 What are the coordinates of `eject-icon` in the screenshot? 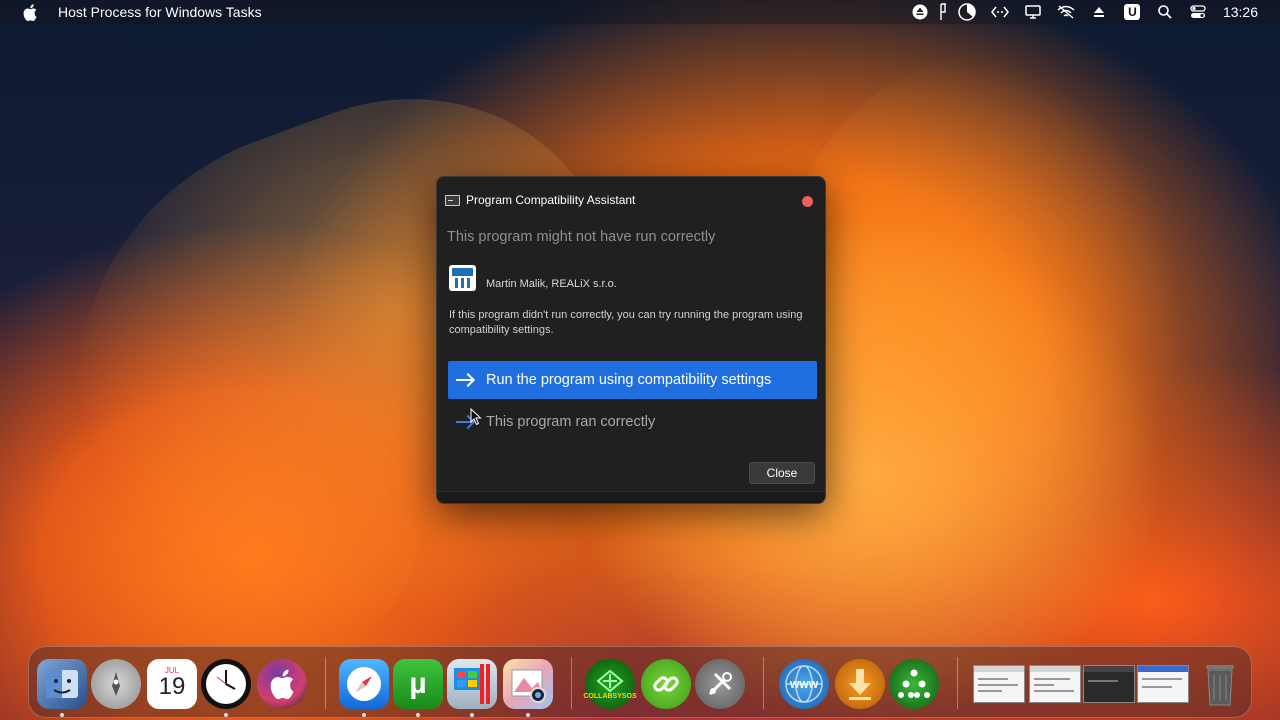 It's located at (920, 12).